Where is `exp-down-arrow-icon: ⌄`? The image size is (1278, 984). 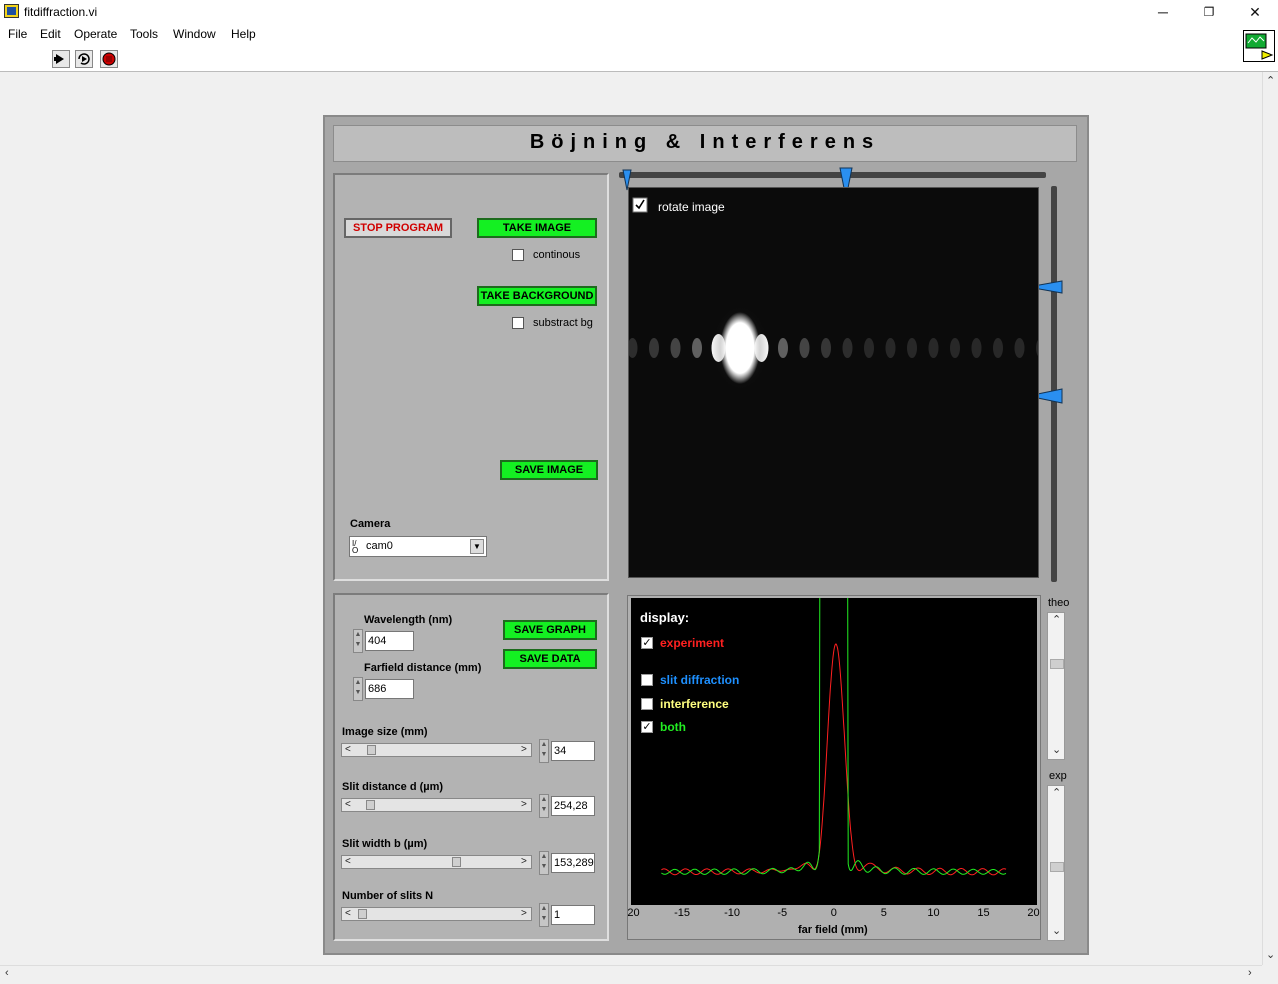
exp-down-arrow-icon: ⌄ is located at coordinates (1056, 930).